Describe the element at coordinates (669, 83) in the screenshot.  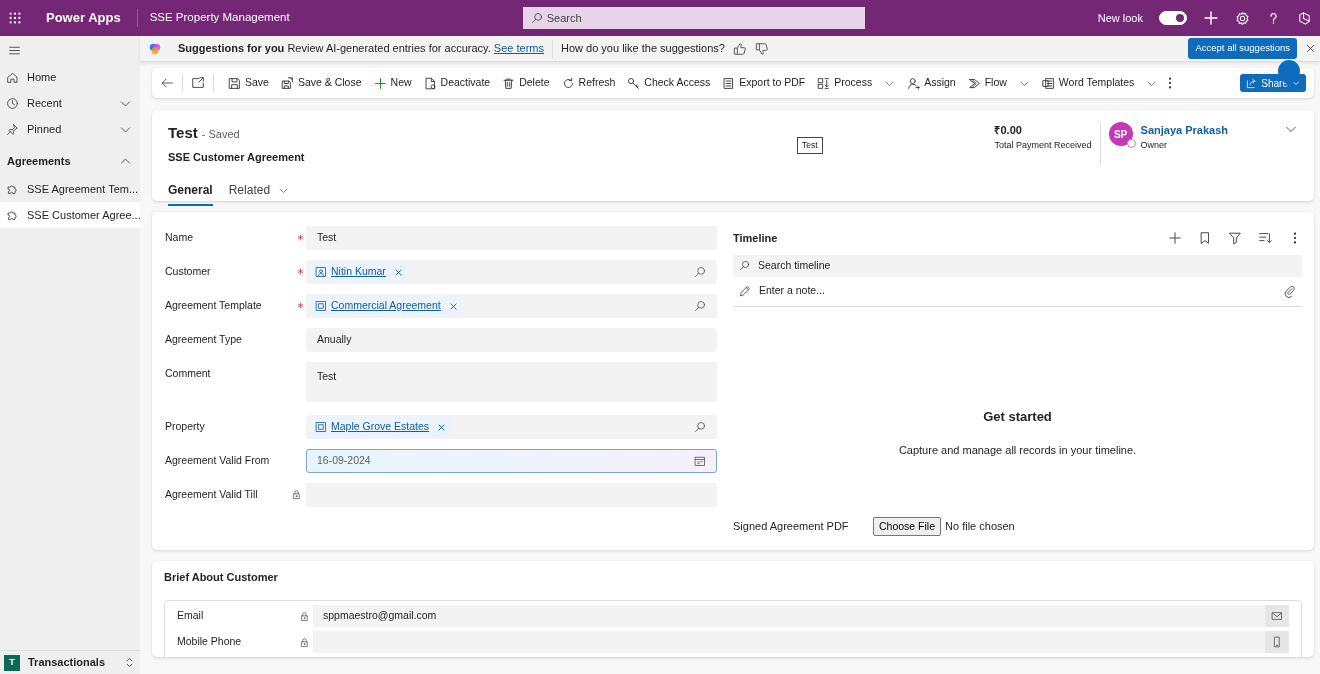
I see `command-button: Check Access` at that location.